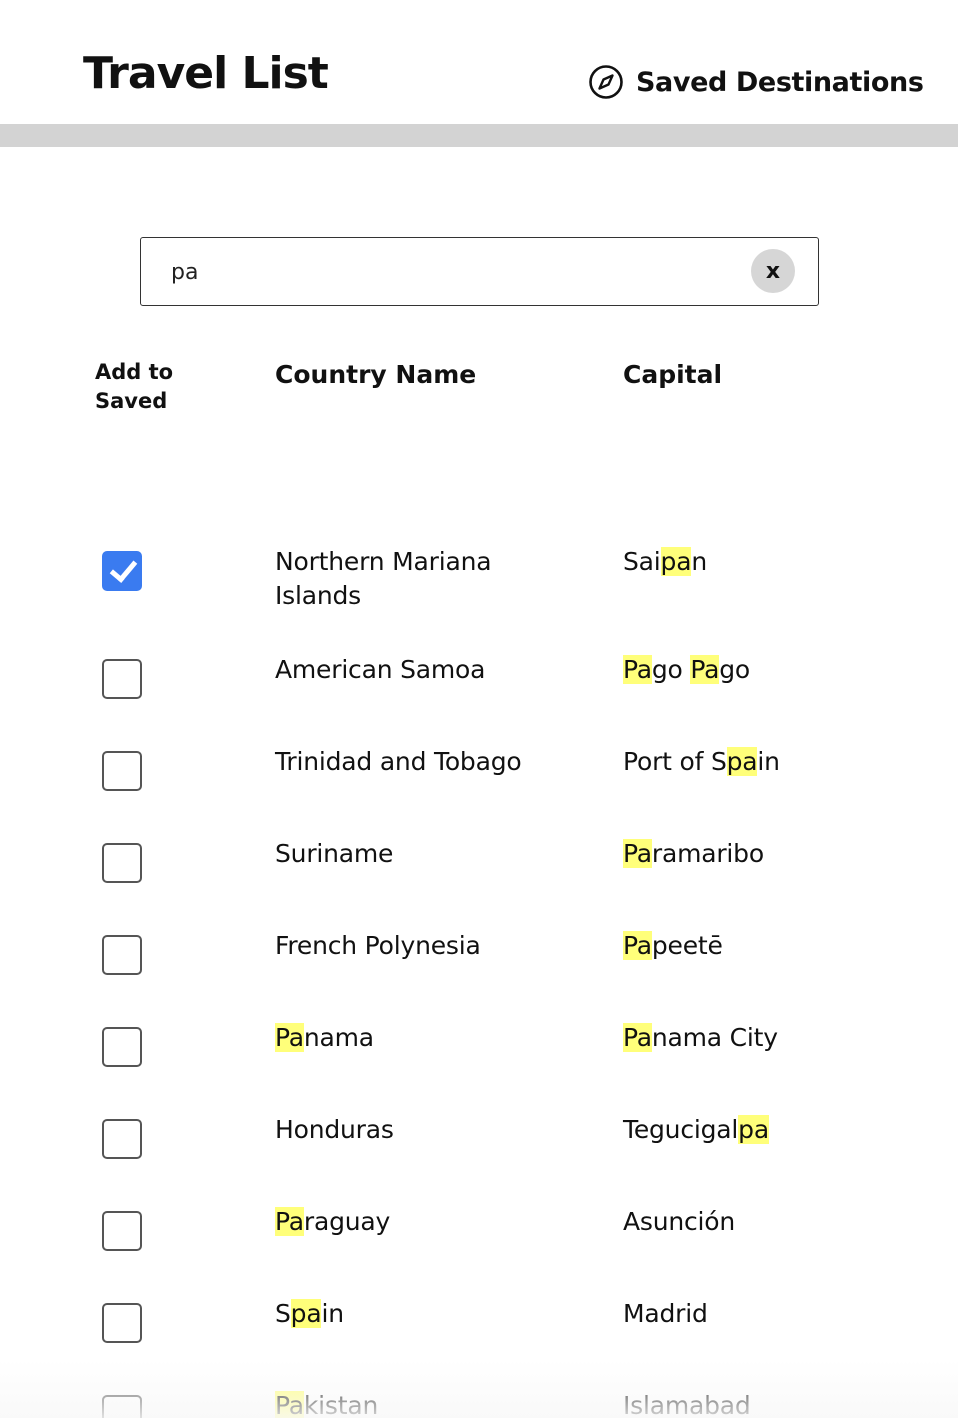 The width and height of the screenshot is (958, 1418). I want to click on search-box: x, so click(479, 271).